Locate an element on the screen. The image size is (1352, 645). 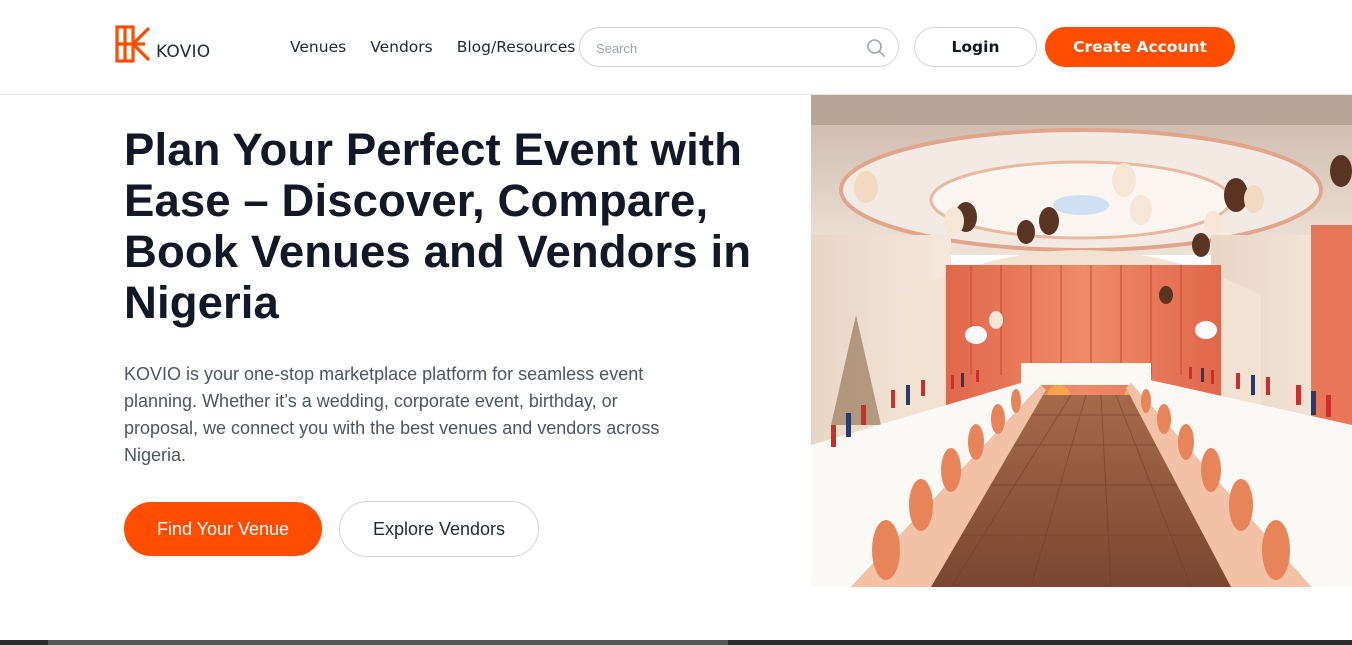
create-account-button: Create Account is located at coordinates (1140, 47).